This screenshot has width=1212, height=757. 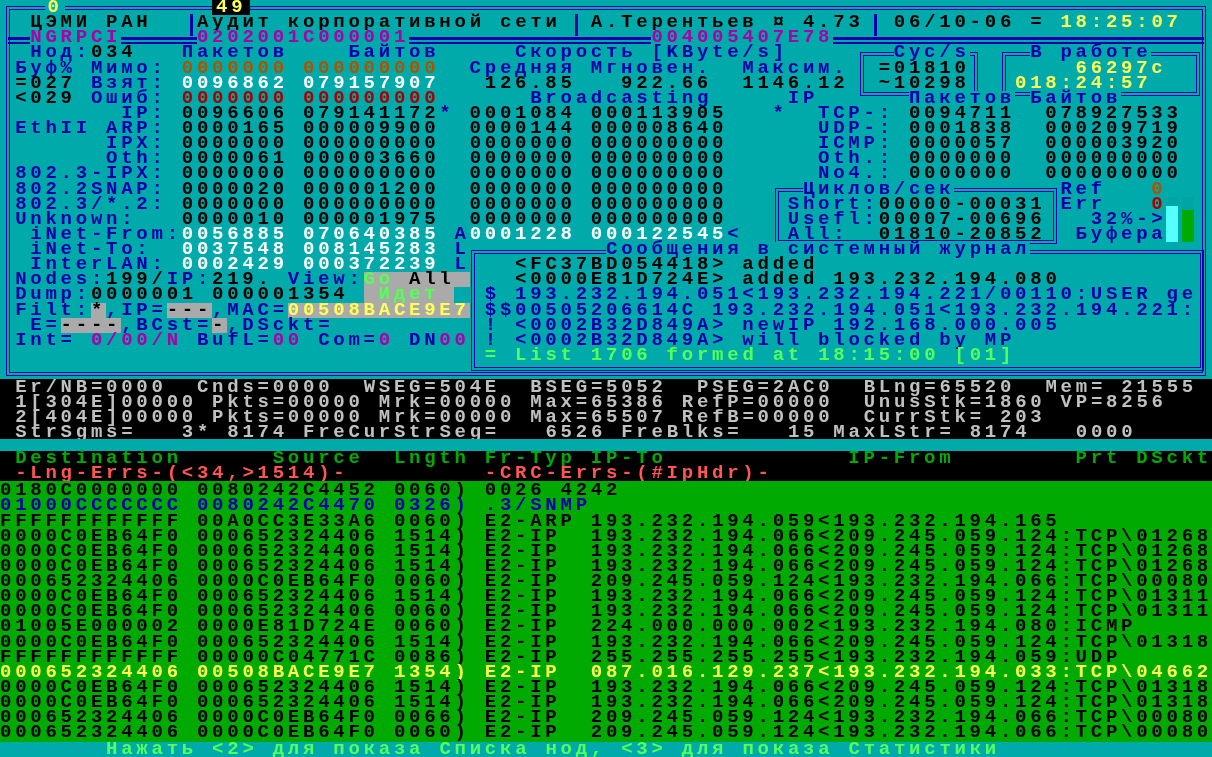 What do you see at coordinates (416, 280) in the screenshot?
I see `view-selector: Go All` at bounding box center [416, 280].